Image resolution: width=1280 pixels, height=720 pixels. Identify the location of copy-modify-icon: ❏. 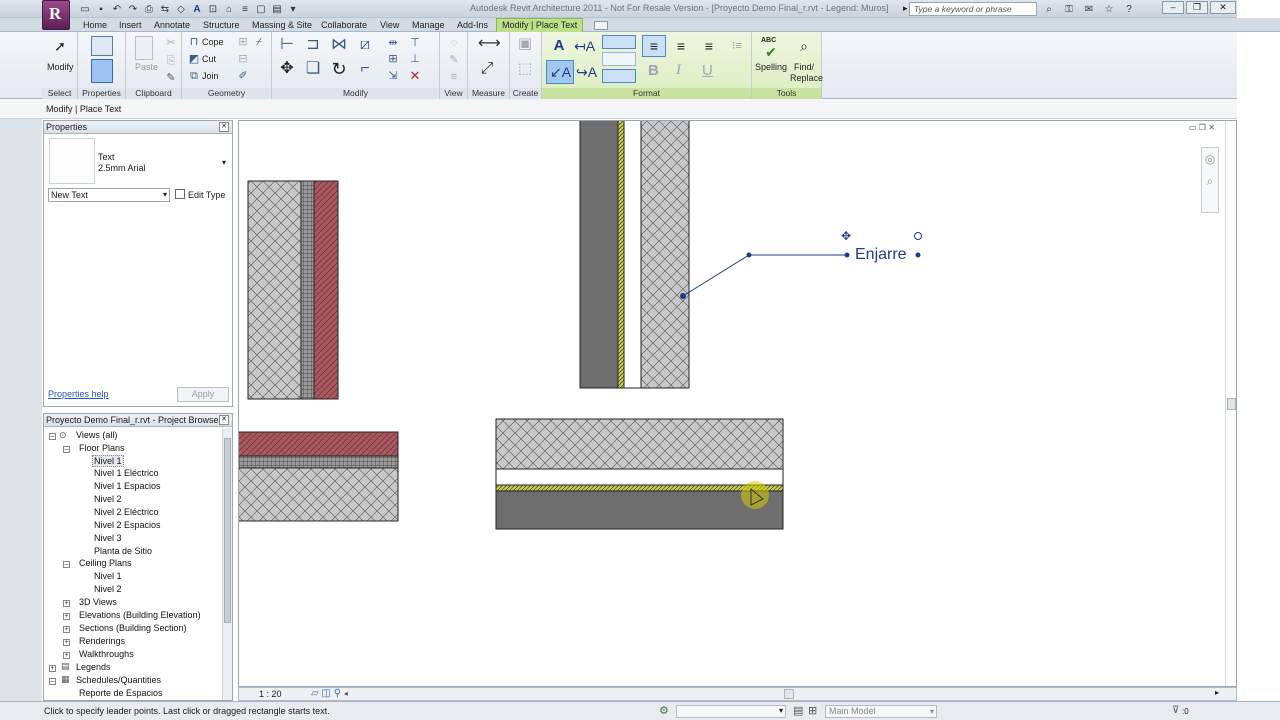
(313, 69).